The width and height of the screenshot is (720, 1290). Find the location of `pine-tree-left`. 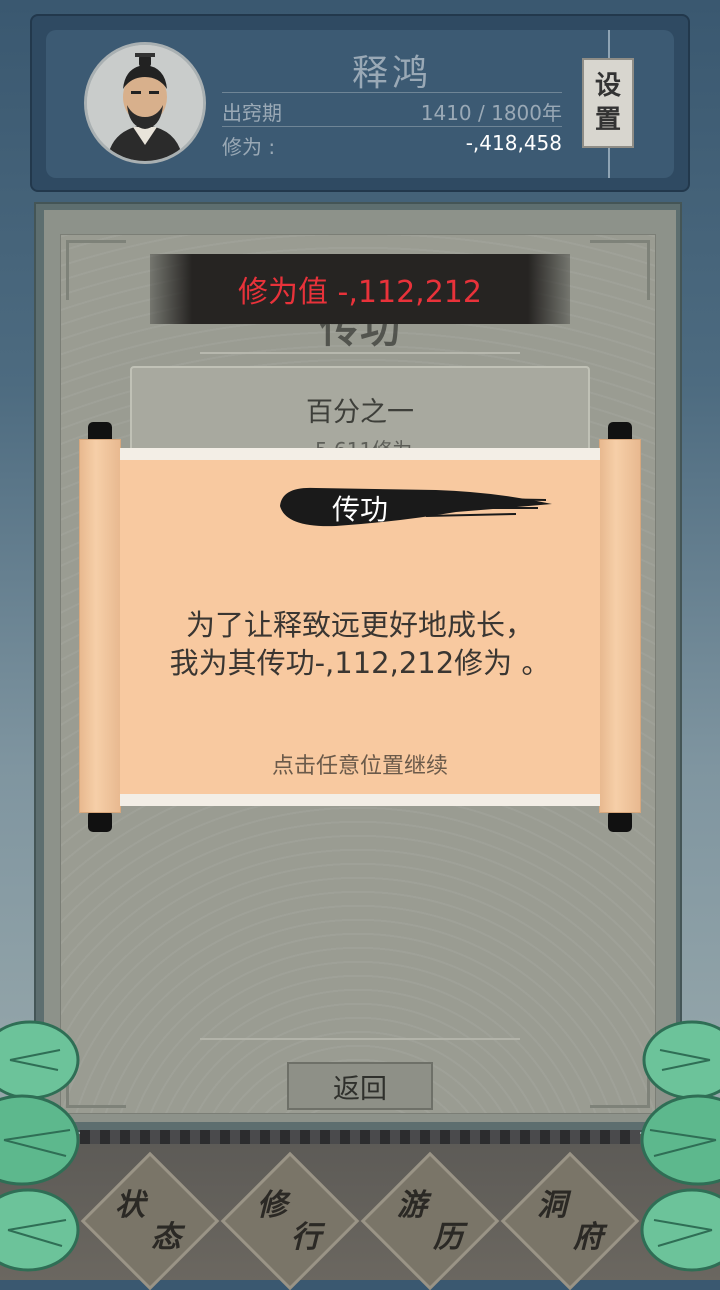

pine-tree-left is located at coordinates (40, 1146).